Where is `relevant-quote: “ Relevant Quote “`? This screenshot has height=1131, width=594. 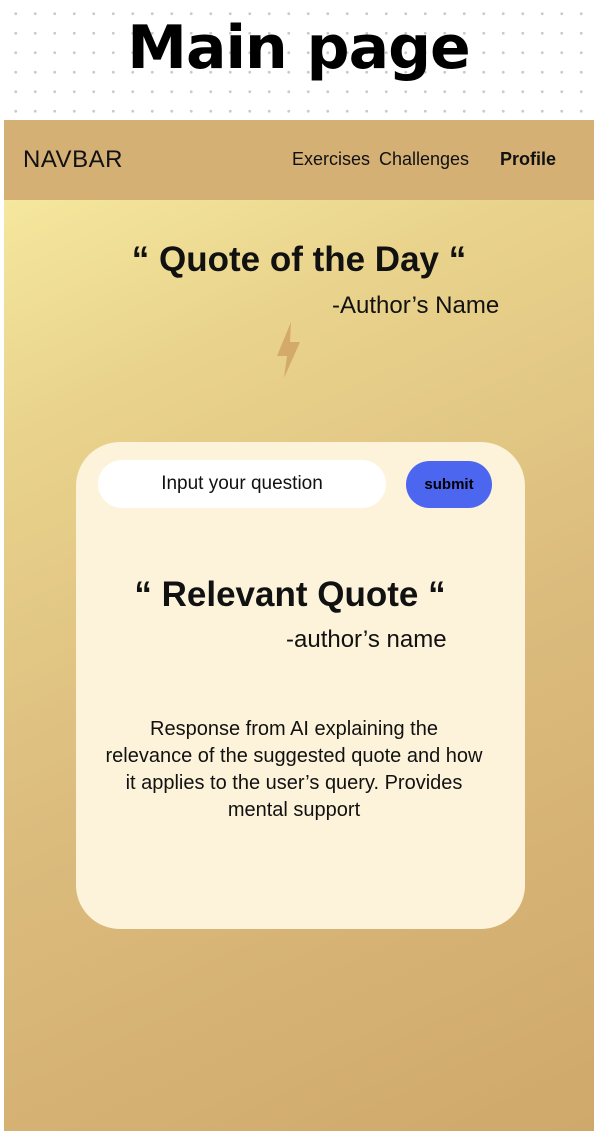
relevant-quote: “ Relevant Quote “ is located at coordinates (290, 594).